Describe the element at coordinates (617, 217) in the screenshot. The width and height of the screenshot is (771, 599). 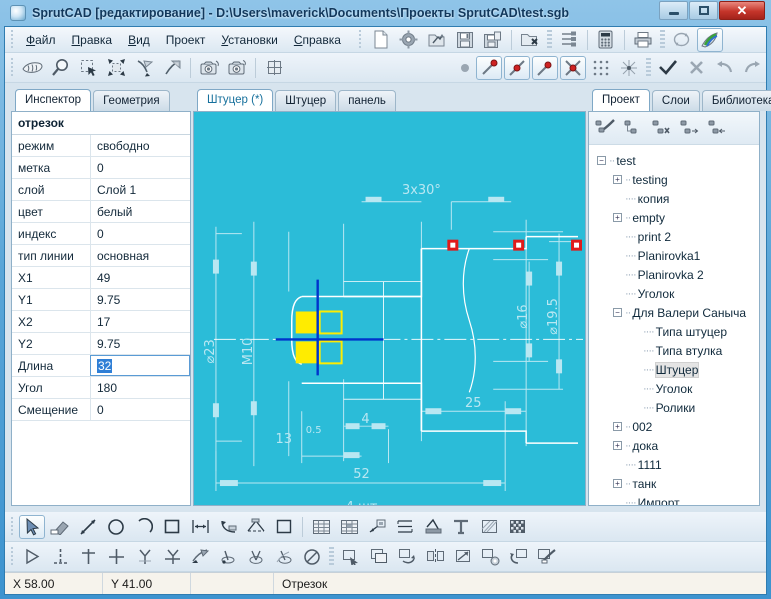
I see `tree-toggle-empty: +` at that location.